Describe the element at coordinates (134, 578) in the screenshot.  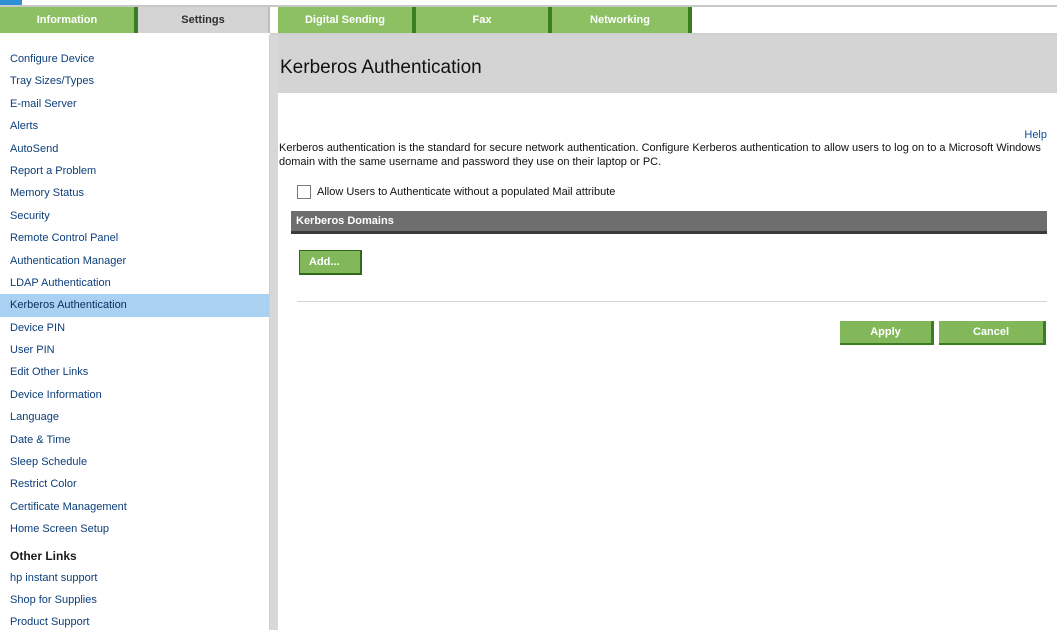
I see `other-link-hp-instant-support: hp instant support` at that location.